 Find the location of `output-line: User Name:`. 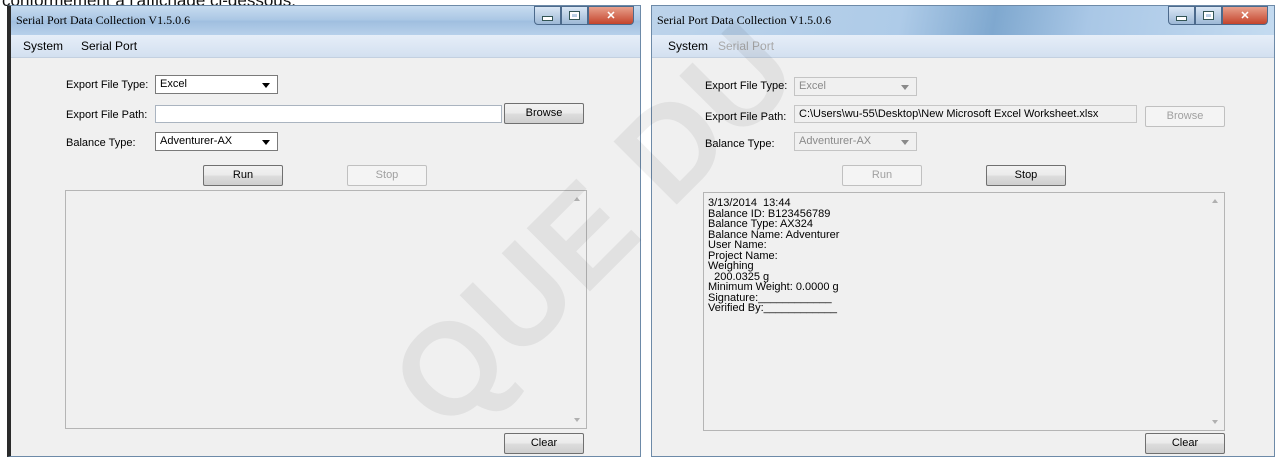

output-line: User Name: is located at coordinates (737, 245).